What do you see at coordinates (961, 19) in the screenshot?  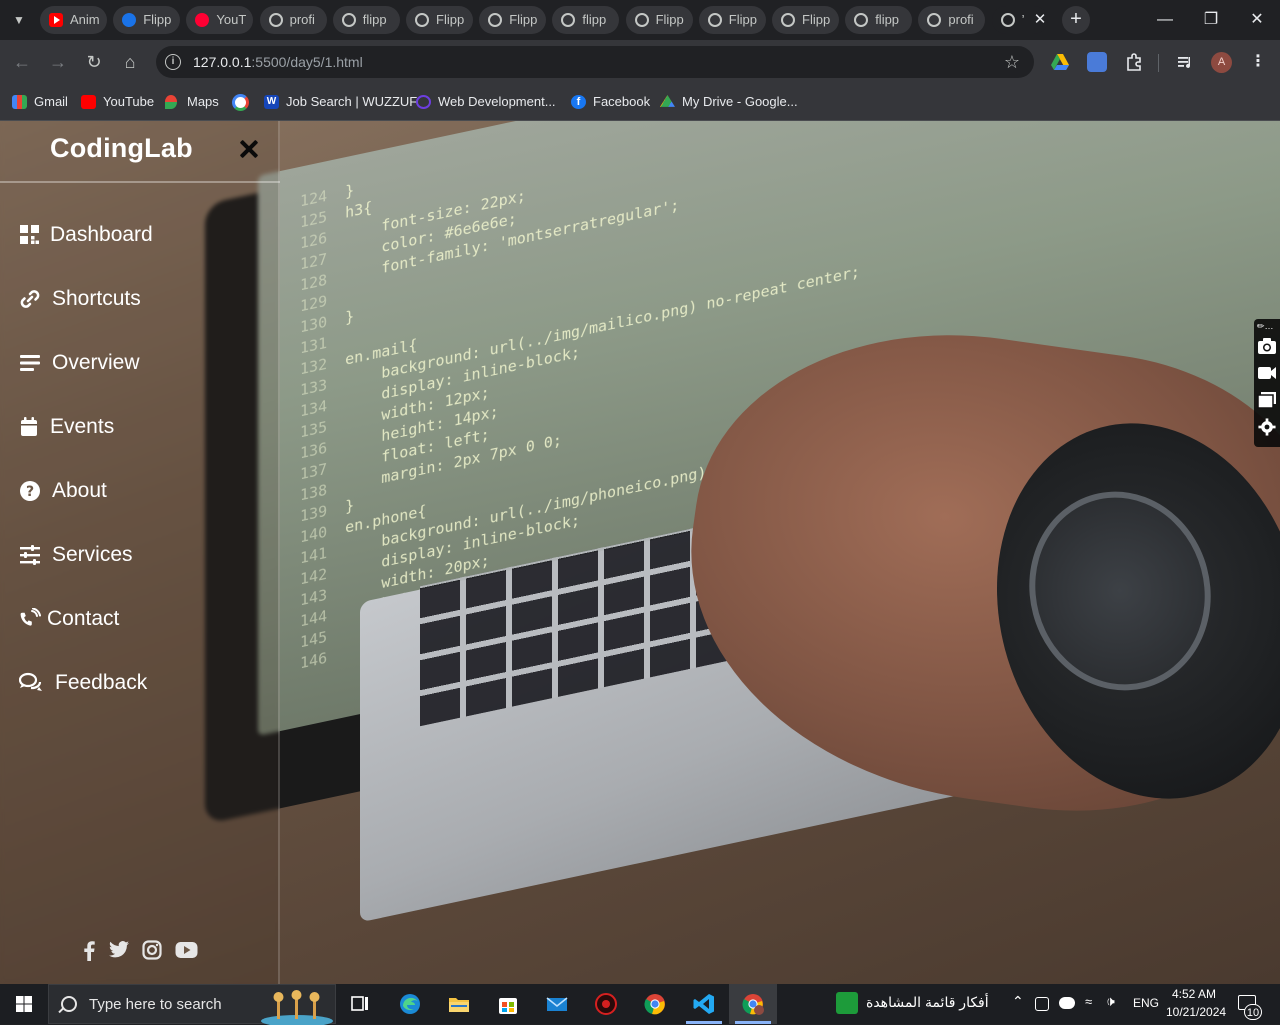 I see `tab-title: profi` at bounding box center [961, 19].